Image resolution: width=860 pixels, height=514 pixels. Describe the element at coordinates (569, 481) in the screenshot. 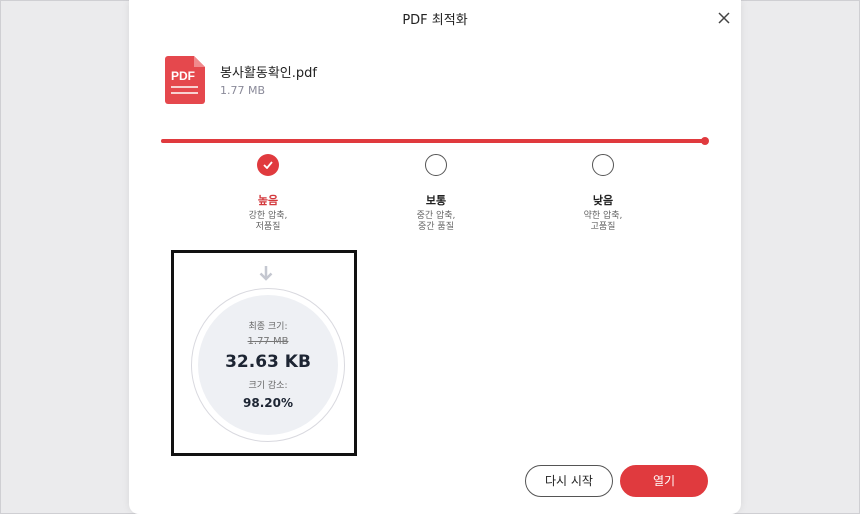

I see `restart-button: 다시 시작` at that location.